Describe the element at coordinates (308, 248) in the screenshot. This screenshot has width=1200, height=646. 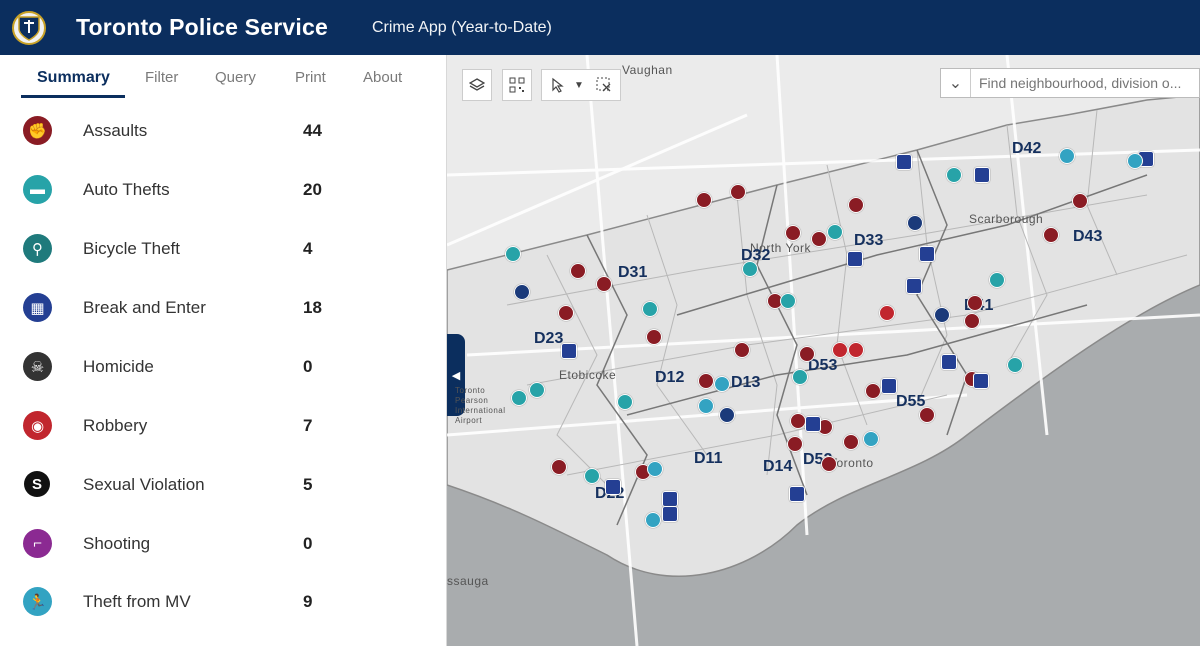
I see `crime-count: 4` at that location.